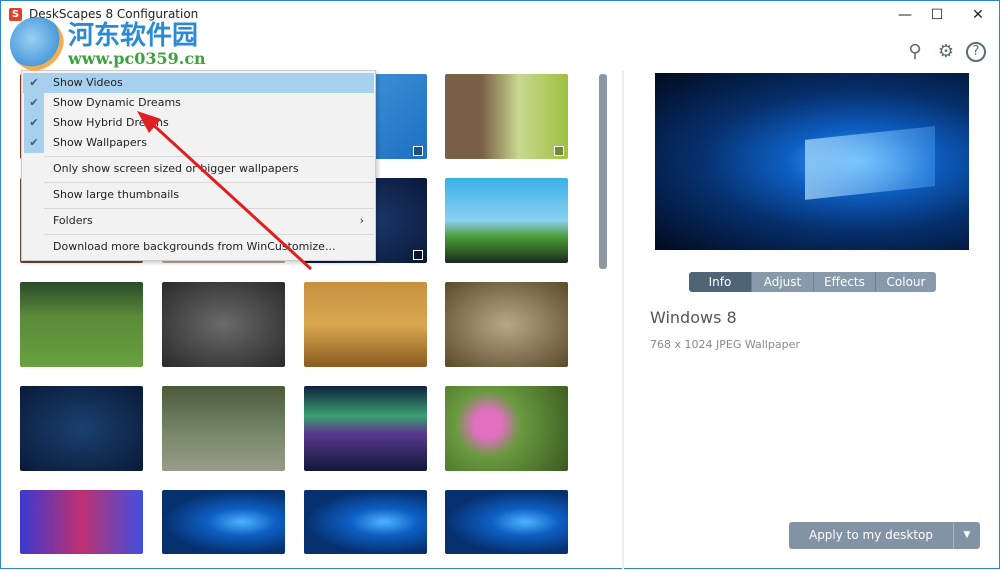  I want to click on menu-item-show-wallpapers: ✔ Show Wallpapers, so click(198, 143).